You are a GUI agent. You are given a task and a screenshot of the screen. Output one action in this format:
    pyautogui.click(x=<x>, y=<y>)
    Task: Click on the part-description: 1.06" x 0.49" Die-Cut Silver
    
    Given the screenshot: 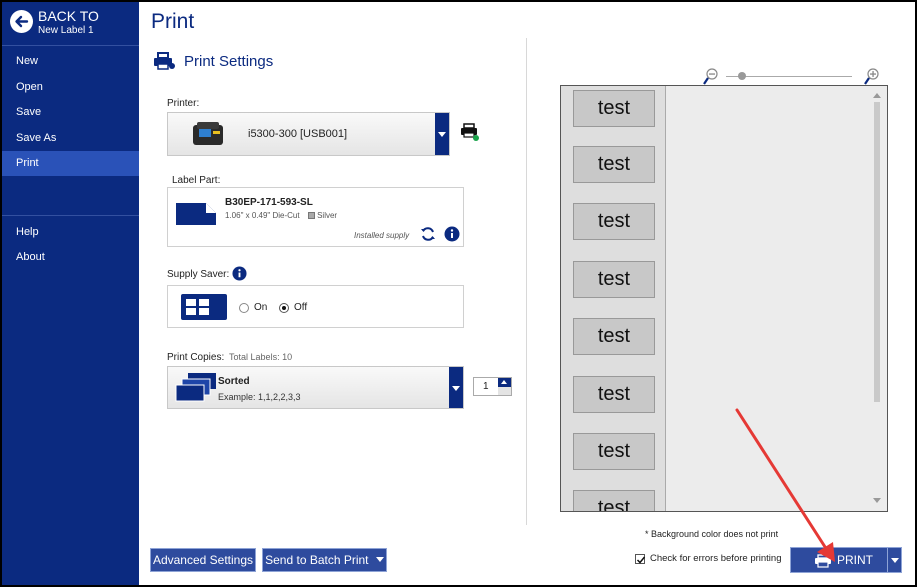 What is the action you would take?
    pyautogui.click(x=281, y=215)
    